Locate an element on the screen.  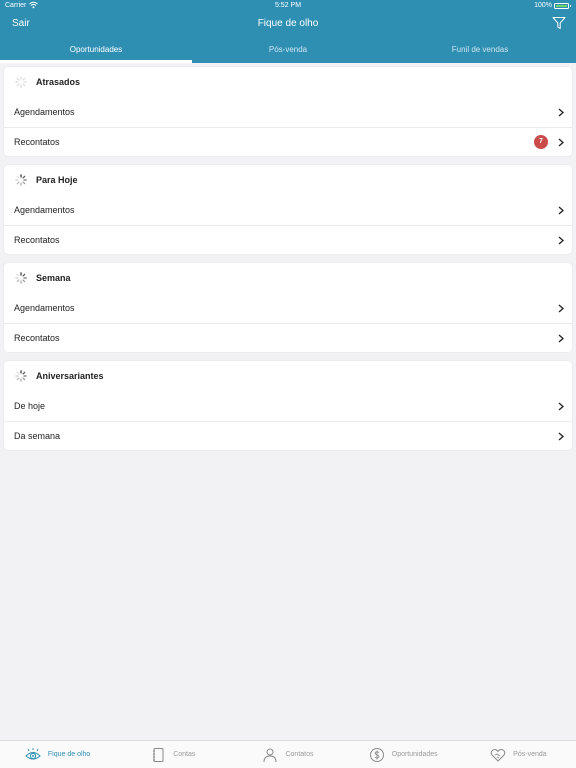
section-title: Aniversariantes is located at coordinates (70, 376).